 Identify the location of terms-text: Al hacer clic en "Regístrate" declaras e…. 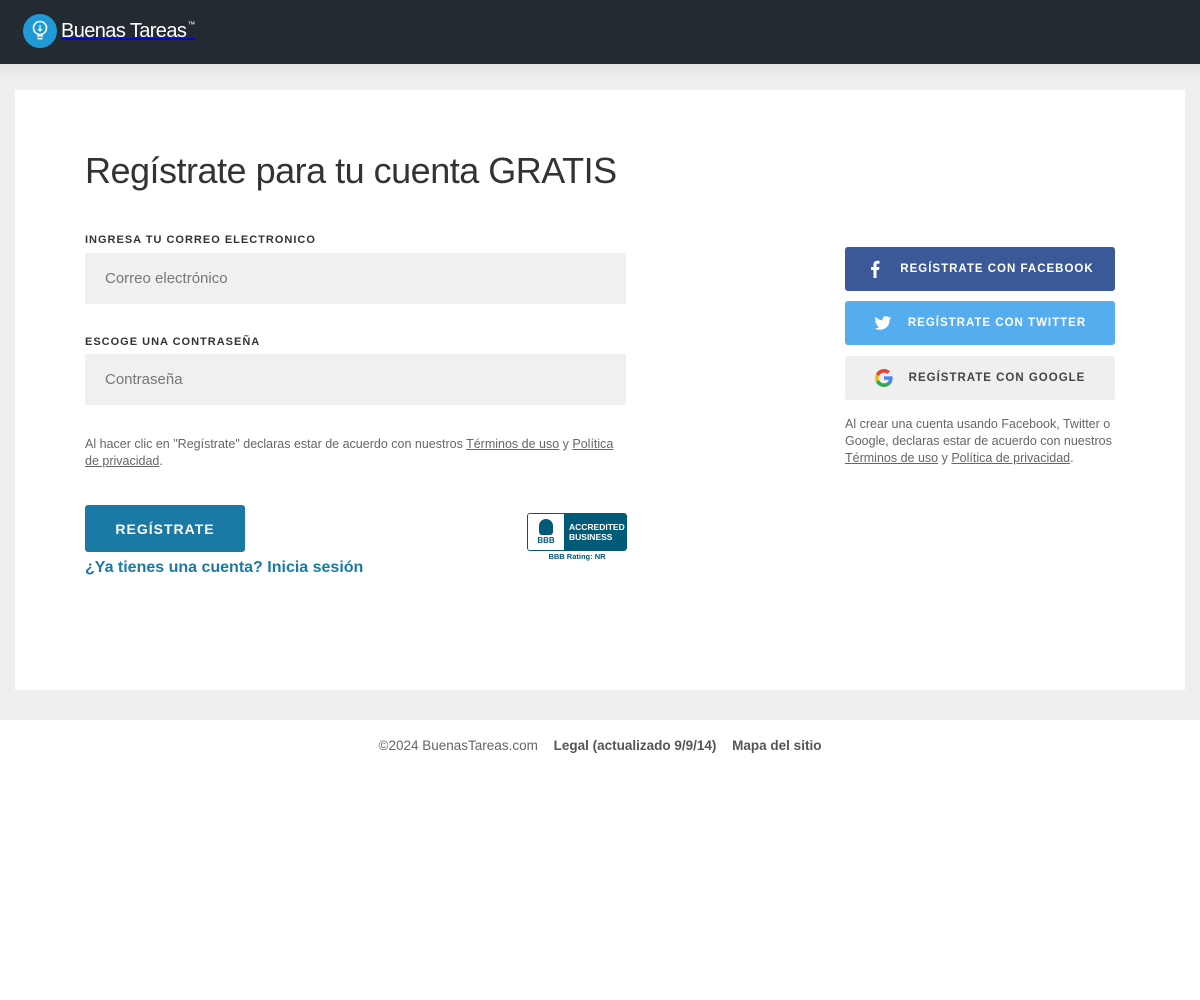
(276, 444).